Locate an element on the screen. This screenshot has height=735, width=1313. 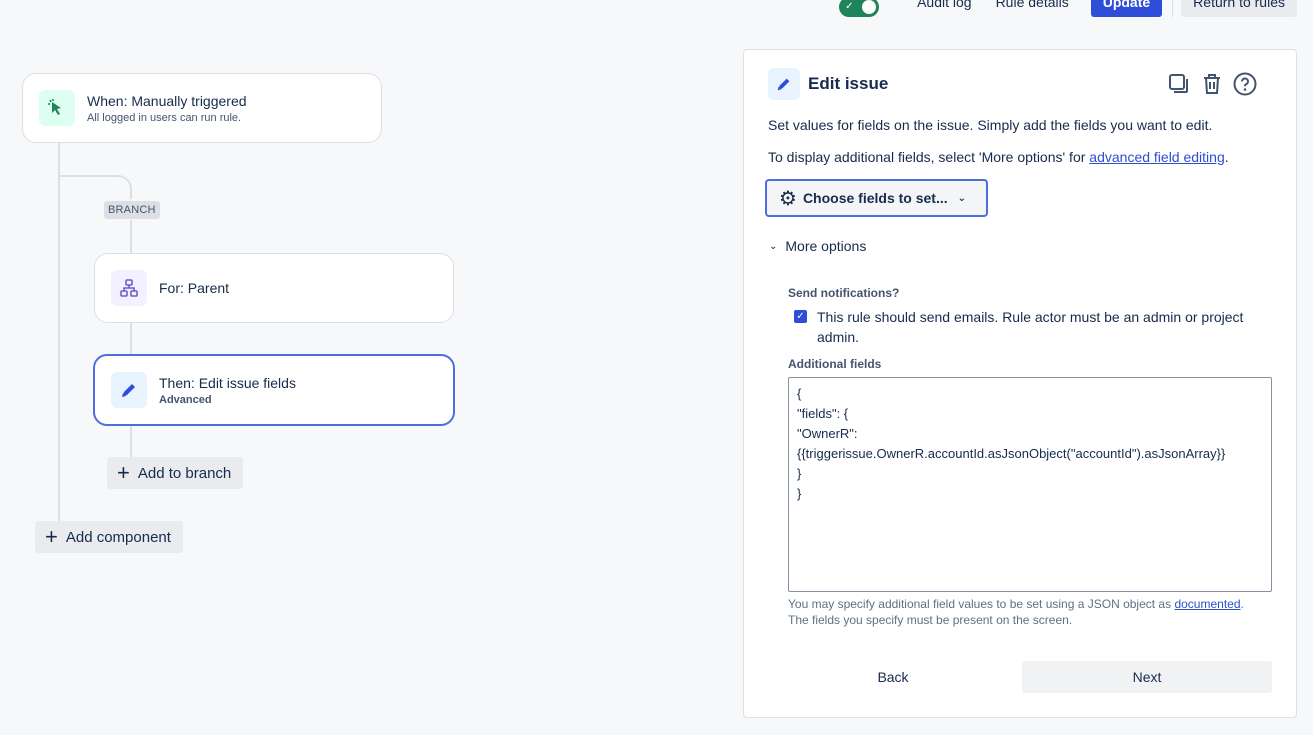
branch-node: For: Parent is located at coordinates (274, 288).